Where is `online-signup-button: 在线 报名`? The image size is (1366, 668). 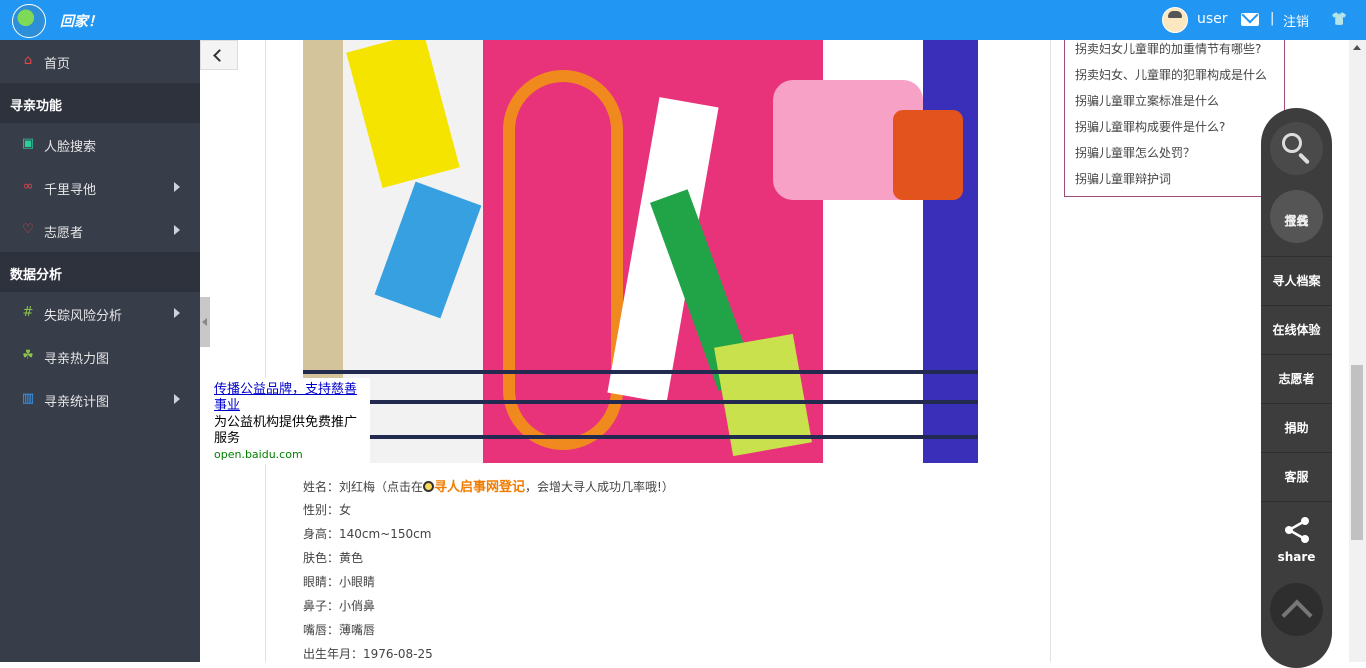 online-signup-button: 在线 报名 is located at coordinates (1296, 216).